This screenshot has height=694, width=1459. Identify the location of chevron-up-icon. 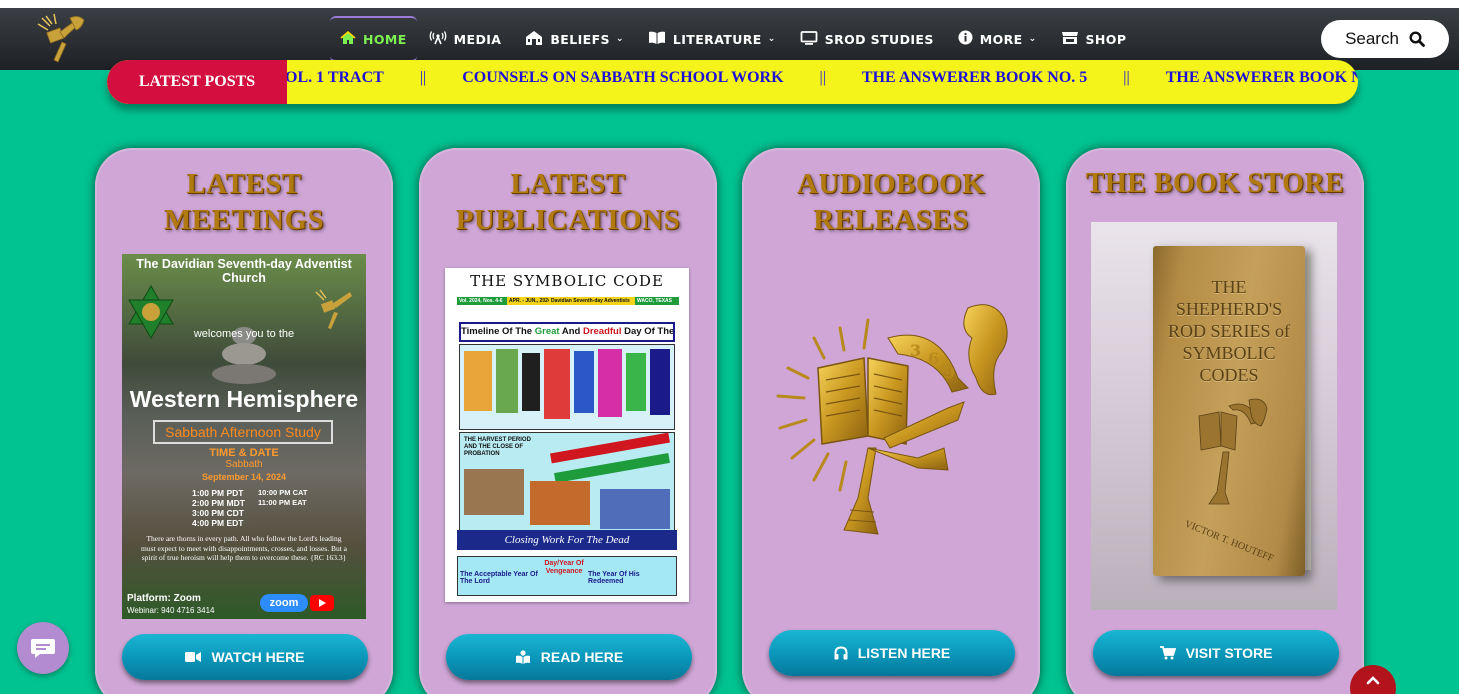
(1373, 680).